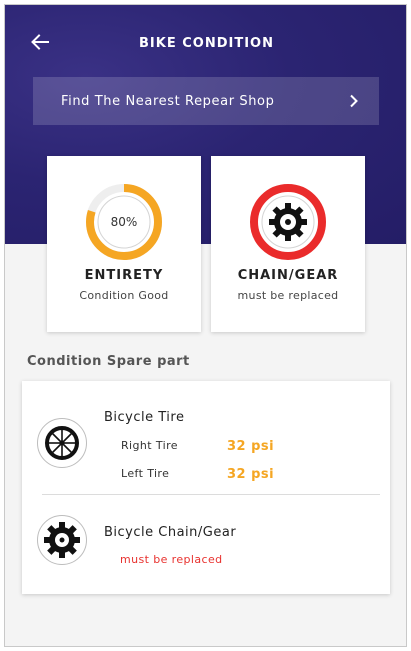 This screenshot has height=651, width=411. I want to click on entirety-card: 80% ENTIRETY Condition Good, so click(124, 244).